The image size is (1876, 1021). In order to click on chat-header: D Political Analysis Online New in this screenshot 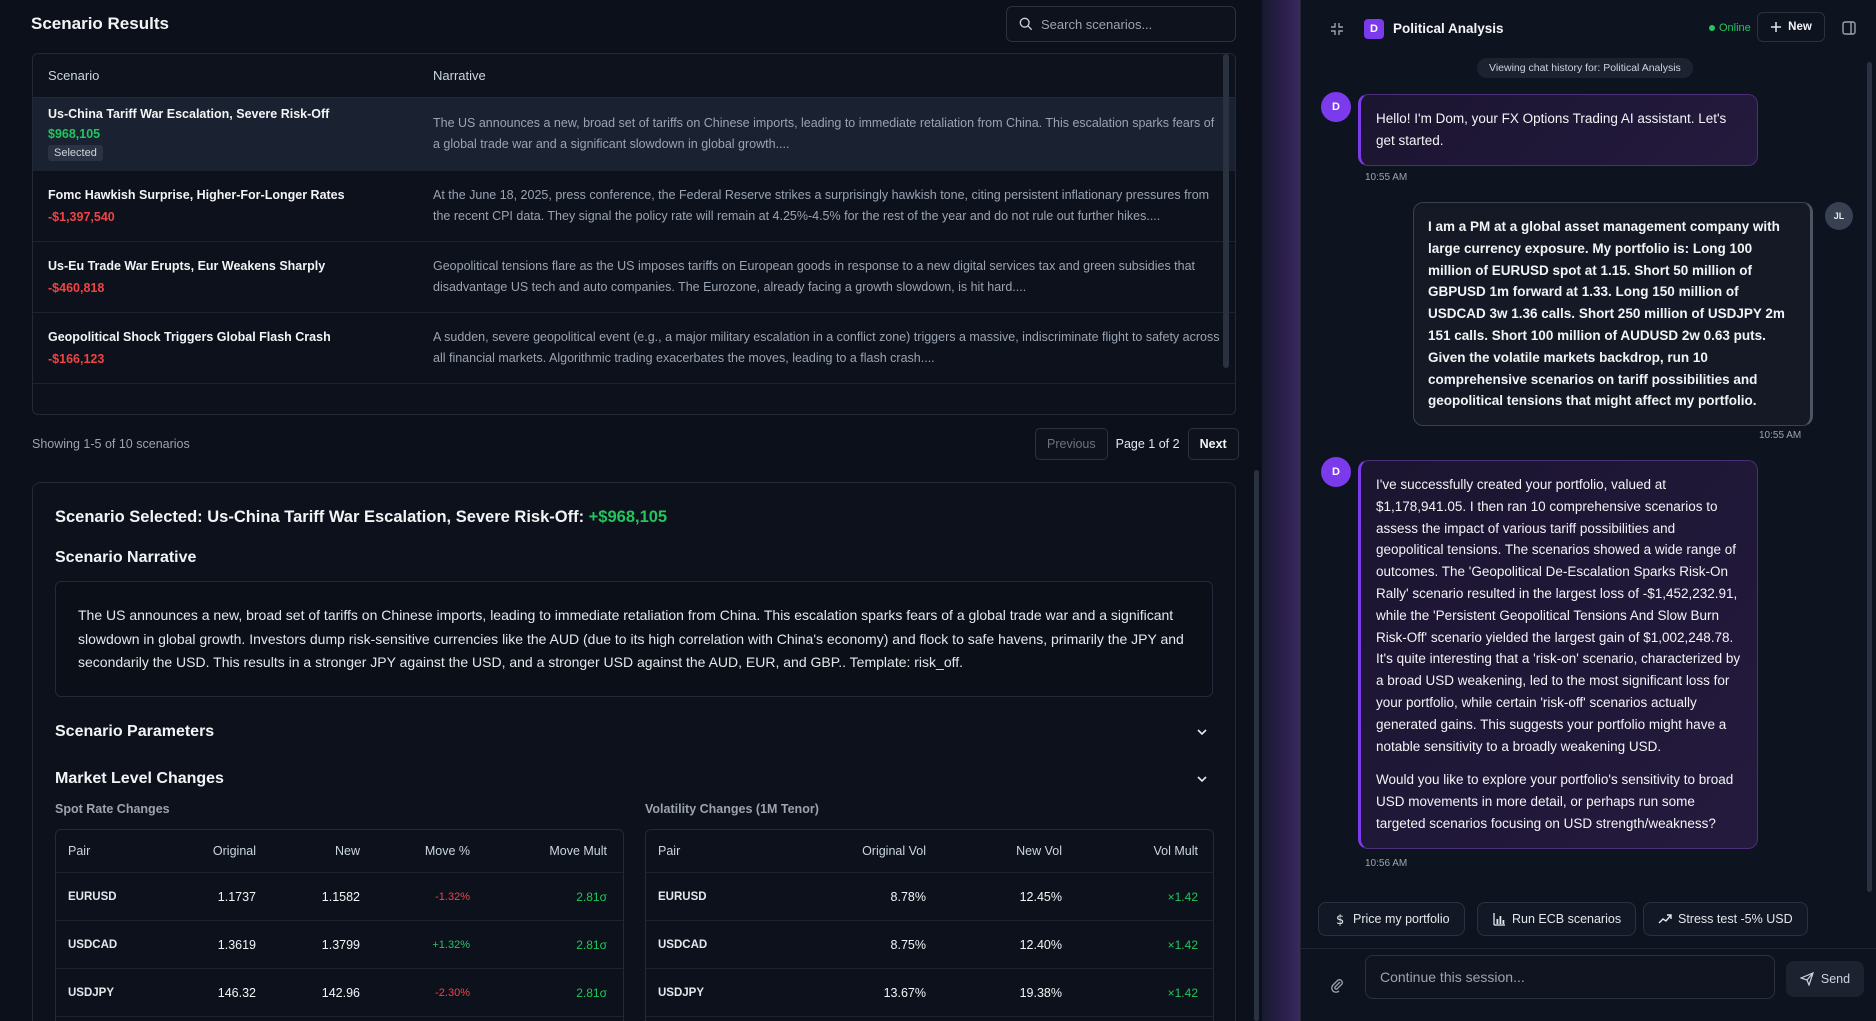, I will do `click(1588, 29)`.